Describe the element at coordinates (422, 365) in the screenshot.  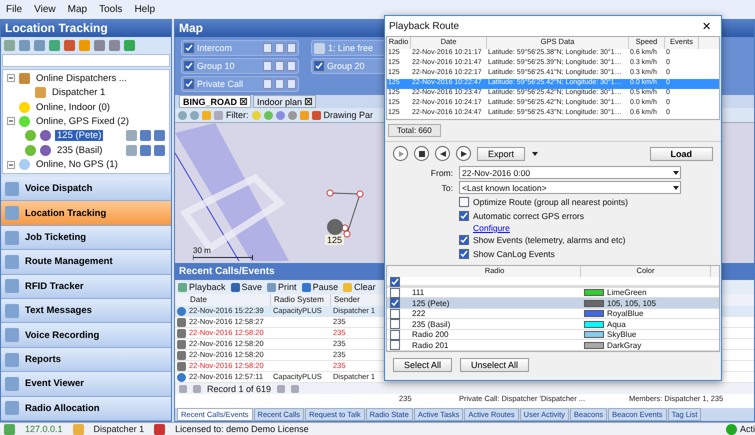
I see `select-all-button: Select All` at that location.